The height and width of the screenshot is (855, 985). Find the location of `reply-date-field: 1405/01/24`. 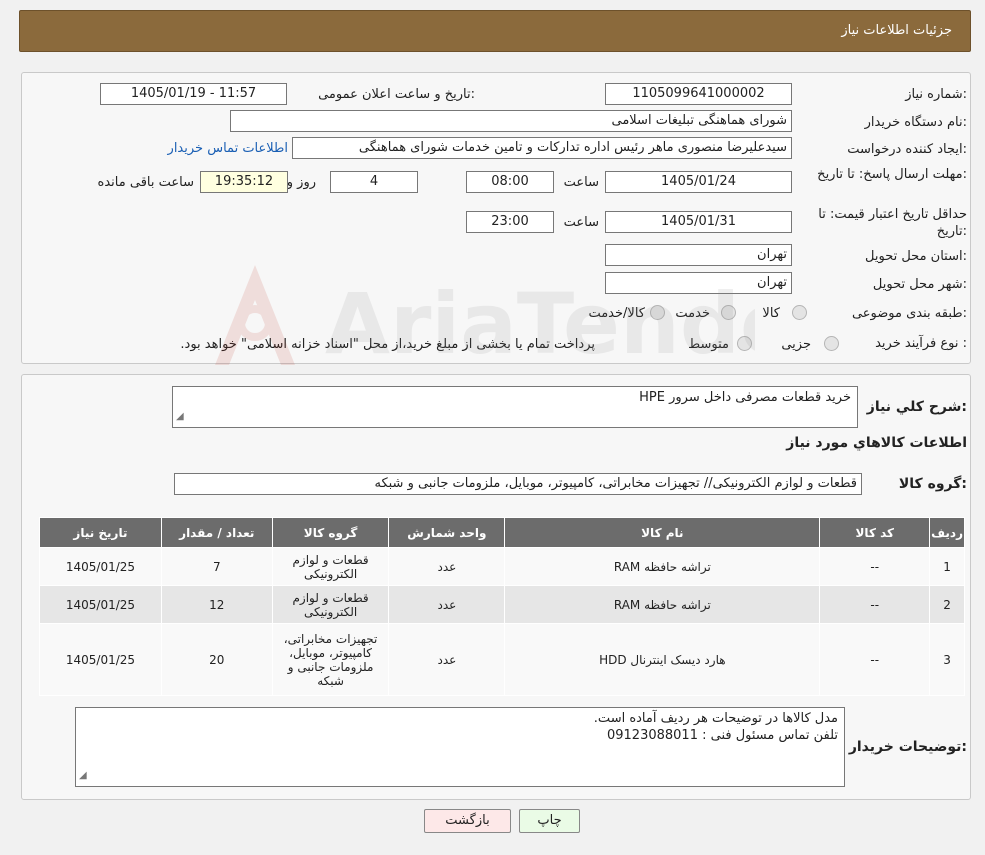

reply-date-field: 1405/01/24 is located at coordinates (698, 182).